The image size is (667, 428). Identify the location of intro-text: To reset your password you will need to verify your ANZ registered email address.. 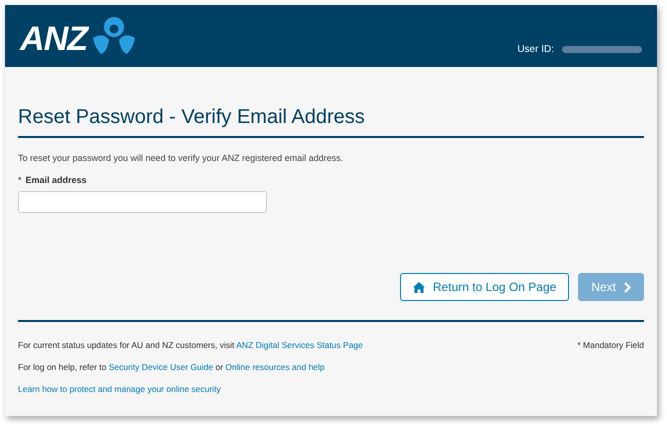
(181, 158).